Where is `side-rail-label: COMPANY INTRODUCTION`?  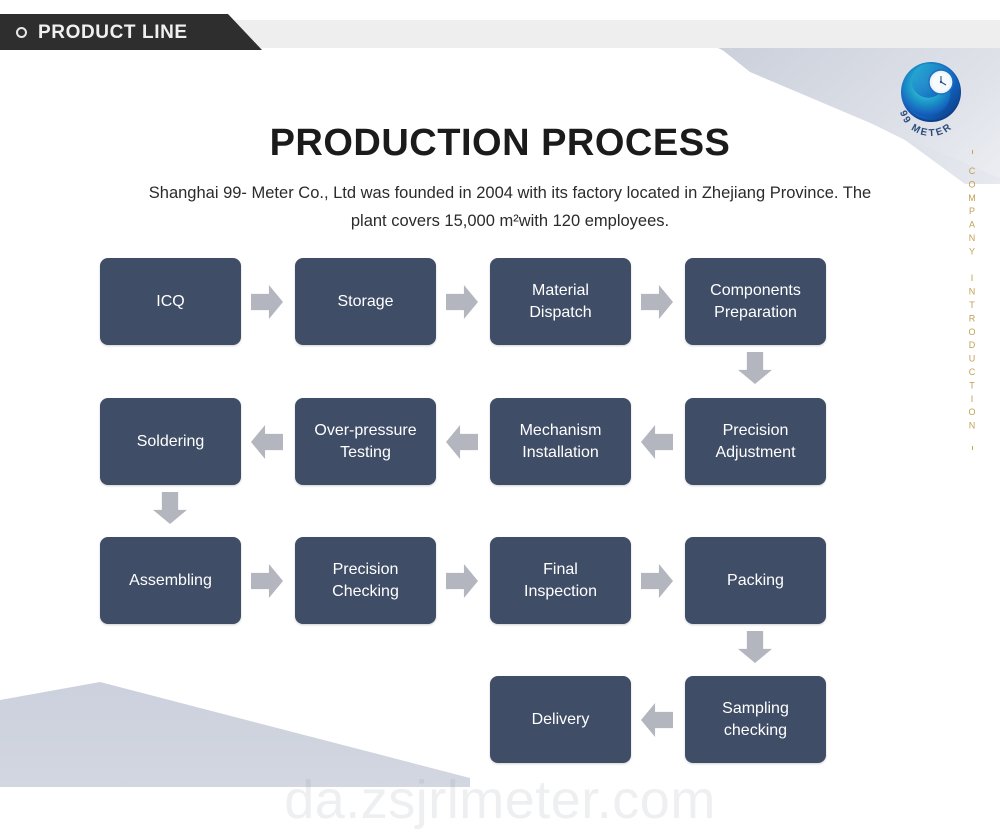
side-rail-label: COMPANY INTRODUCTION is located at coordinates (972, 300).